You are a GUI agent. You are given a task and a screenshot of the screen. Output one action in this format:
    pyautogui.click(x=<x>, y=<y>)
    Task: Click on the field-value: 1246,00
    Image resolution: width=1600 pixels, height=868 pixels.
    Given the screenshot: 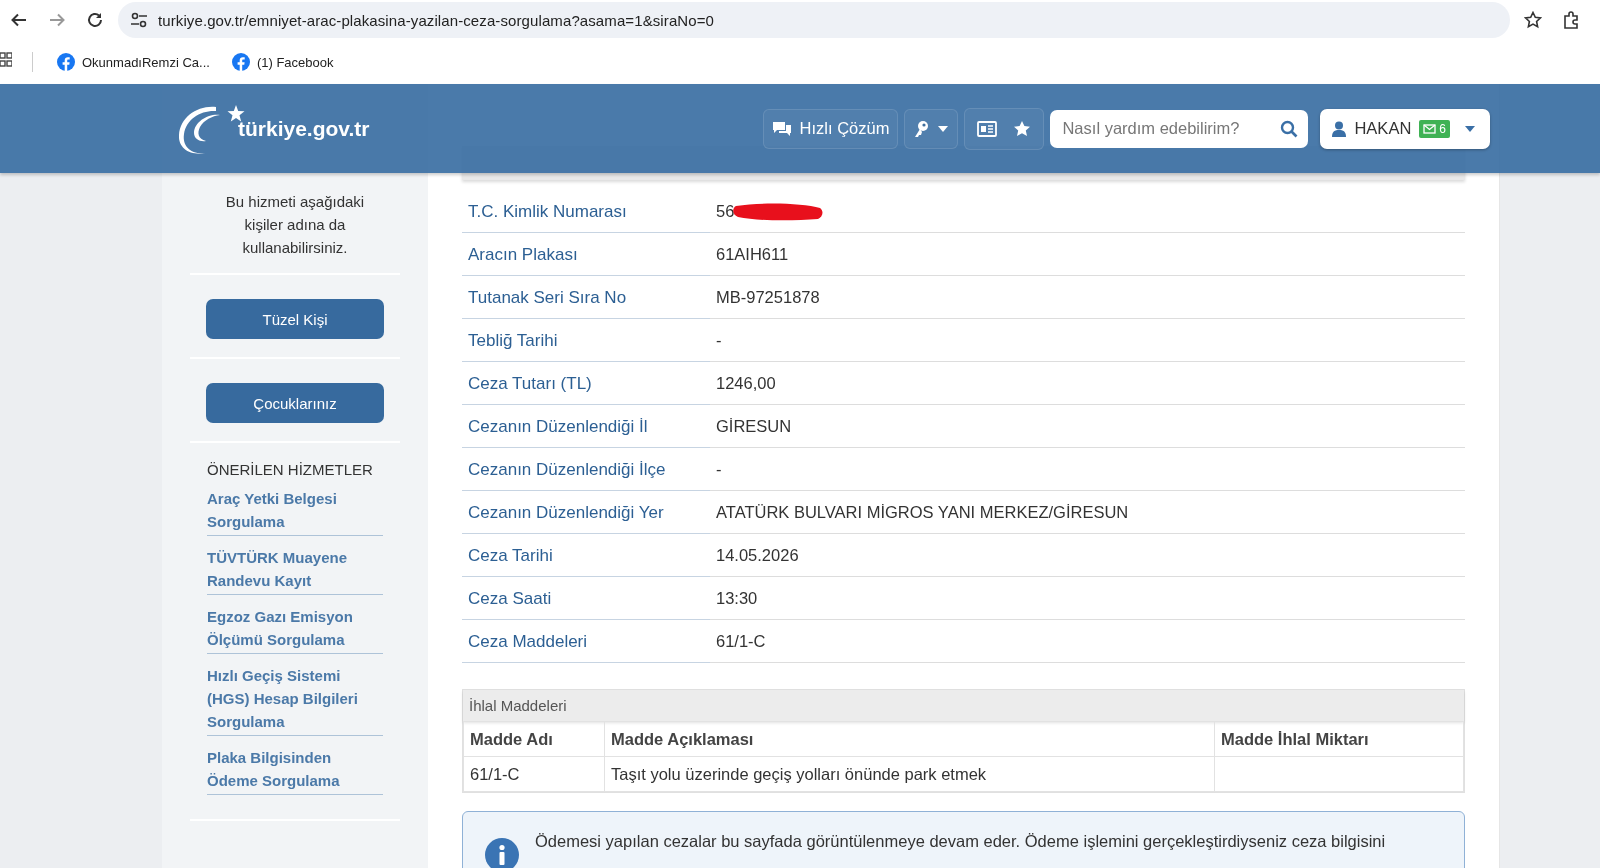 What is the action you would take?
    pyautogui.click(x=746, y=383)
    